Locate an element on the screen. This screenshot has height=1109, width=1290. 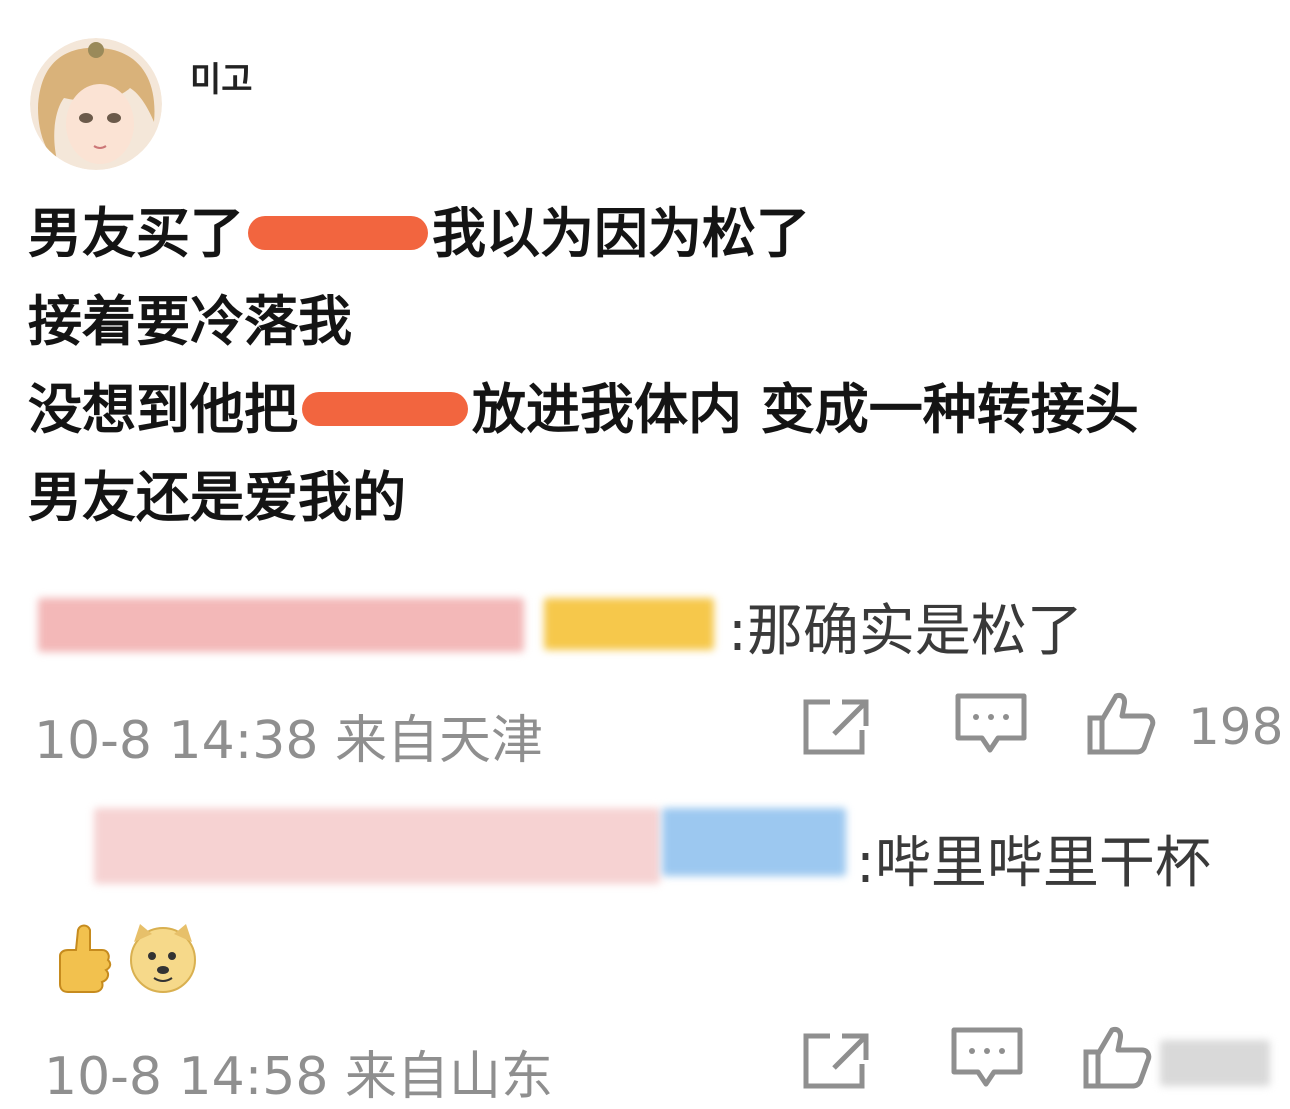
like-count: 198 is located at coordinates (1236, 727).